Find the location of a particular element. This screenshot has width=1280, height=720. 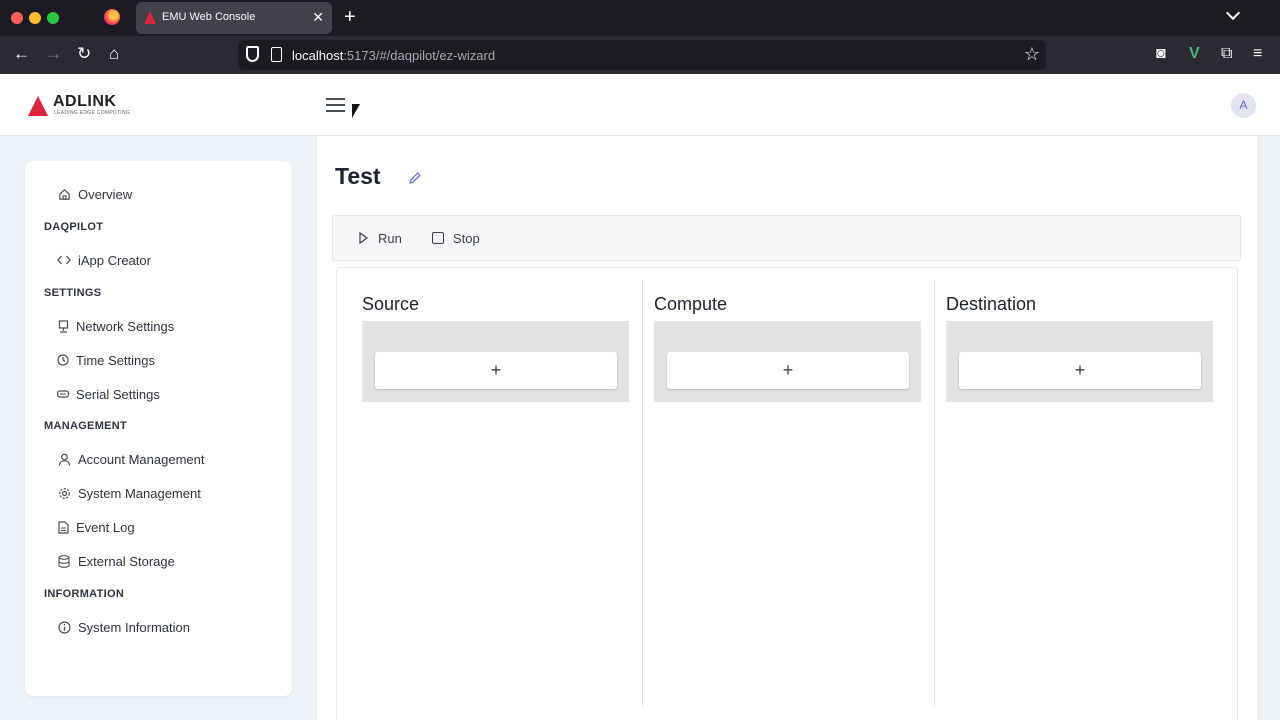

stop-square-icon is located at coordinates (438, 238).